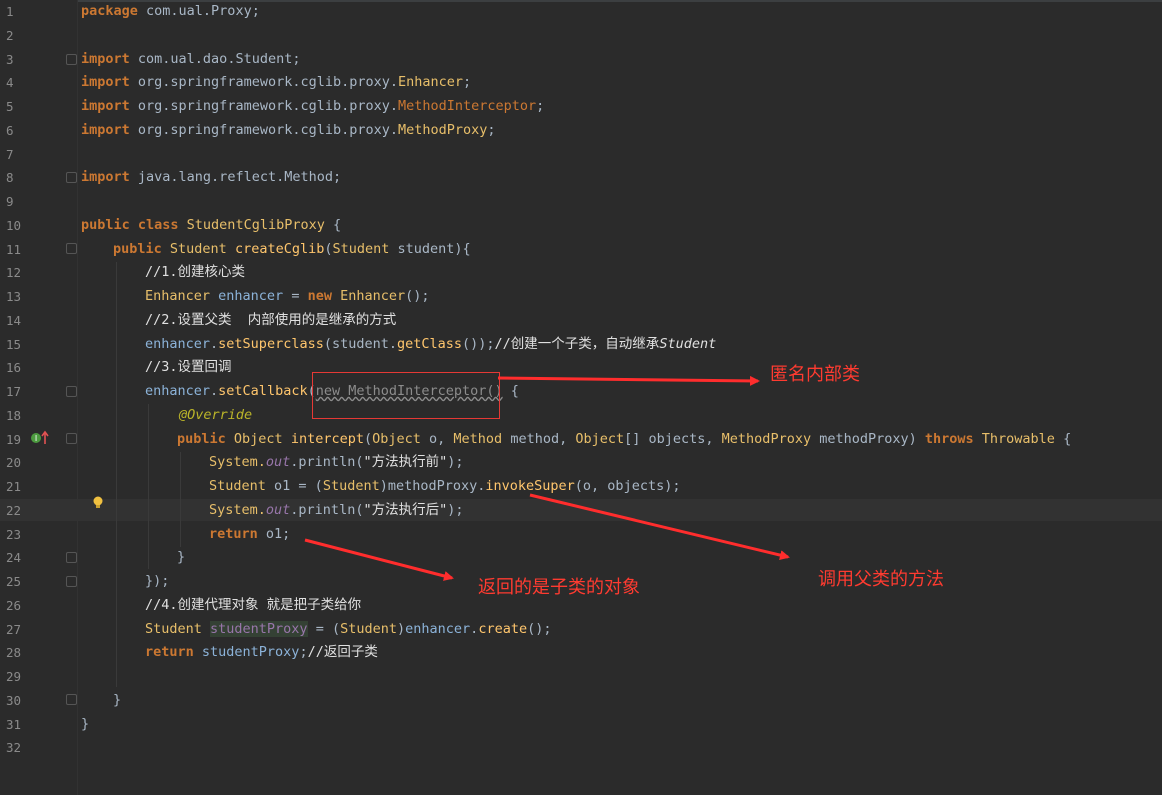 This screenshot has height=795, width=1162. What do you see at coordinates (815, 374) in the screenshot?
I see `anonymous-inner-class-note: 匿名内部类` at bounding box center [815, 374].